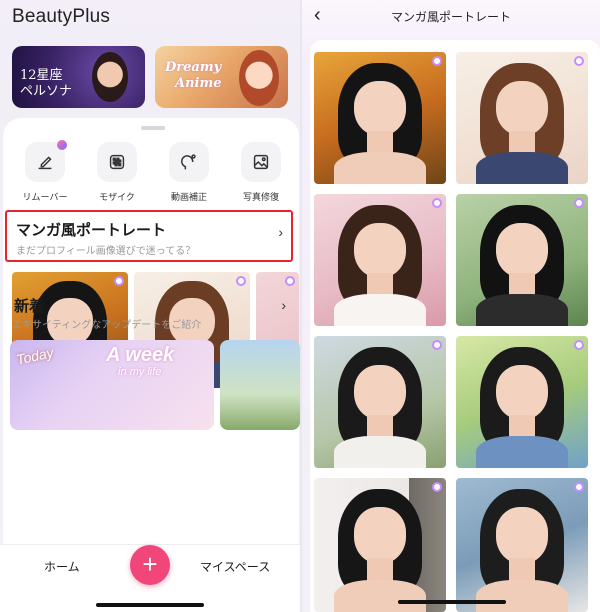  What do you see at coordinates (153, 128) in the screenshot?
I see `sheet-handle` at bounding box center [153, 128].